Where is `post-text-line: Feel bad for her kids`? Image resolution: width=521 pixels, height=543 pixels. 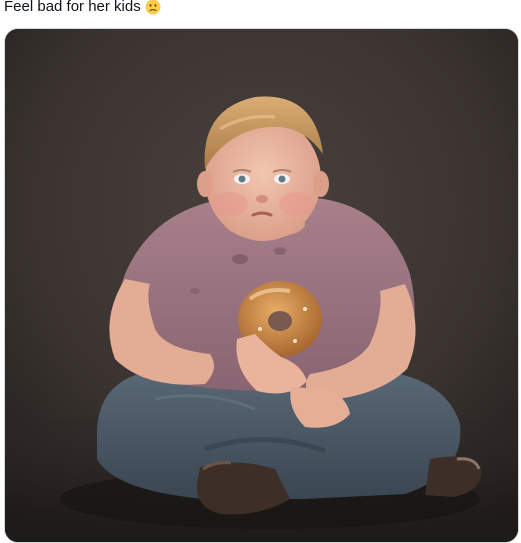 post-text-line: Feel bad for her kids is located at coordinates (82, 8).